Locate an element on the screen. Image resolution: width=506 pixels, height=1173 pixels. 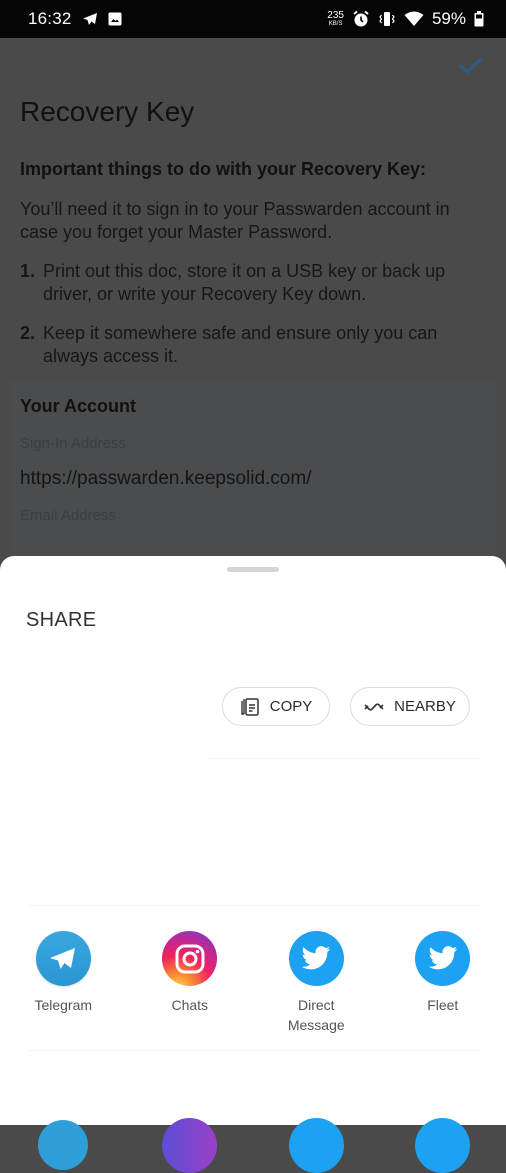
page-title: Recovery Key is located at coordinates (107, 112).